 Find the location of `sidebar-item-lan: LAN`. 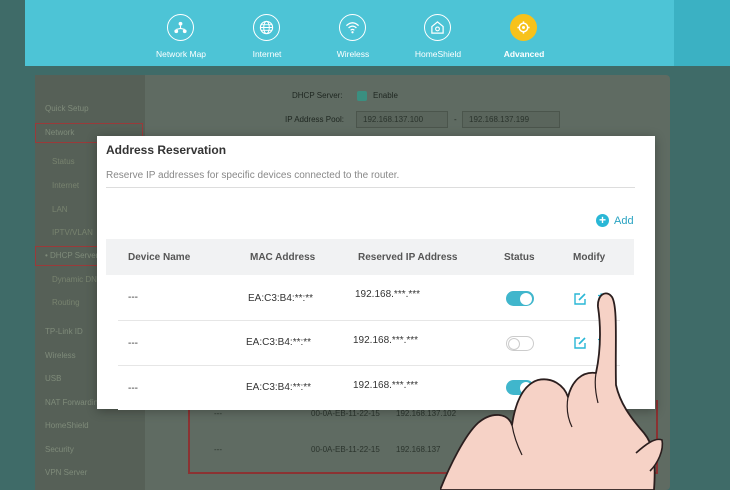

sidebar-item-lan: LAN is located at coordinates (60, 209).